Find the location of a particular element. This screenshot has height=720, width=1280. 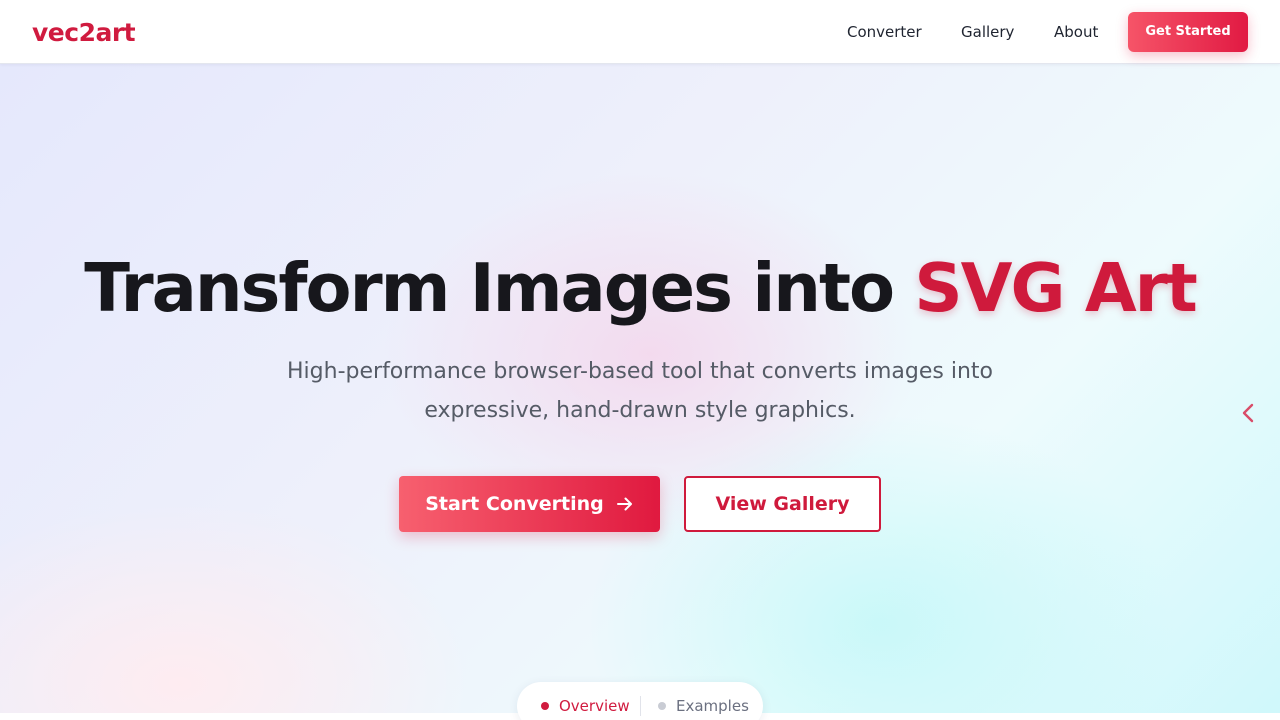

nav-link-about: About is located at coordinates (1076, 32).